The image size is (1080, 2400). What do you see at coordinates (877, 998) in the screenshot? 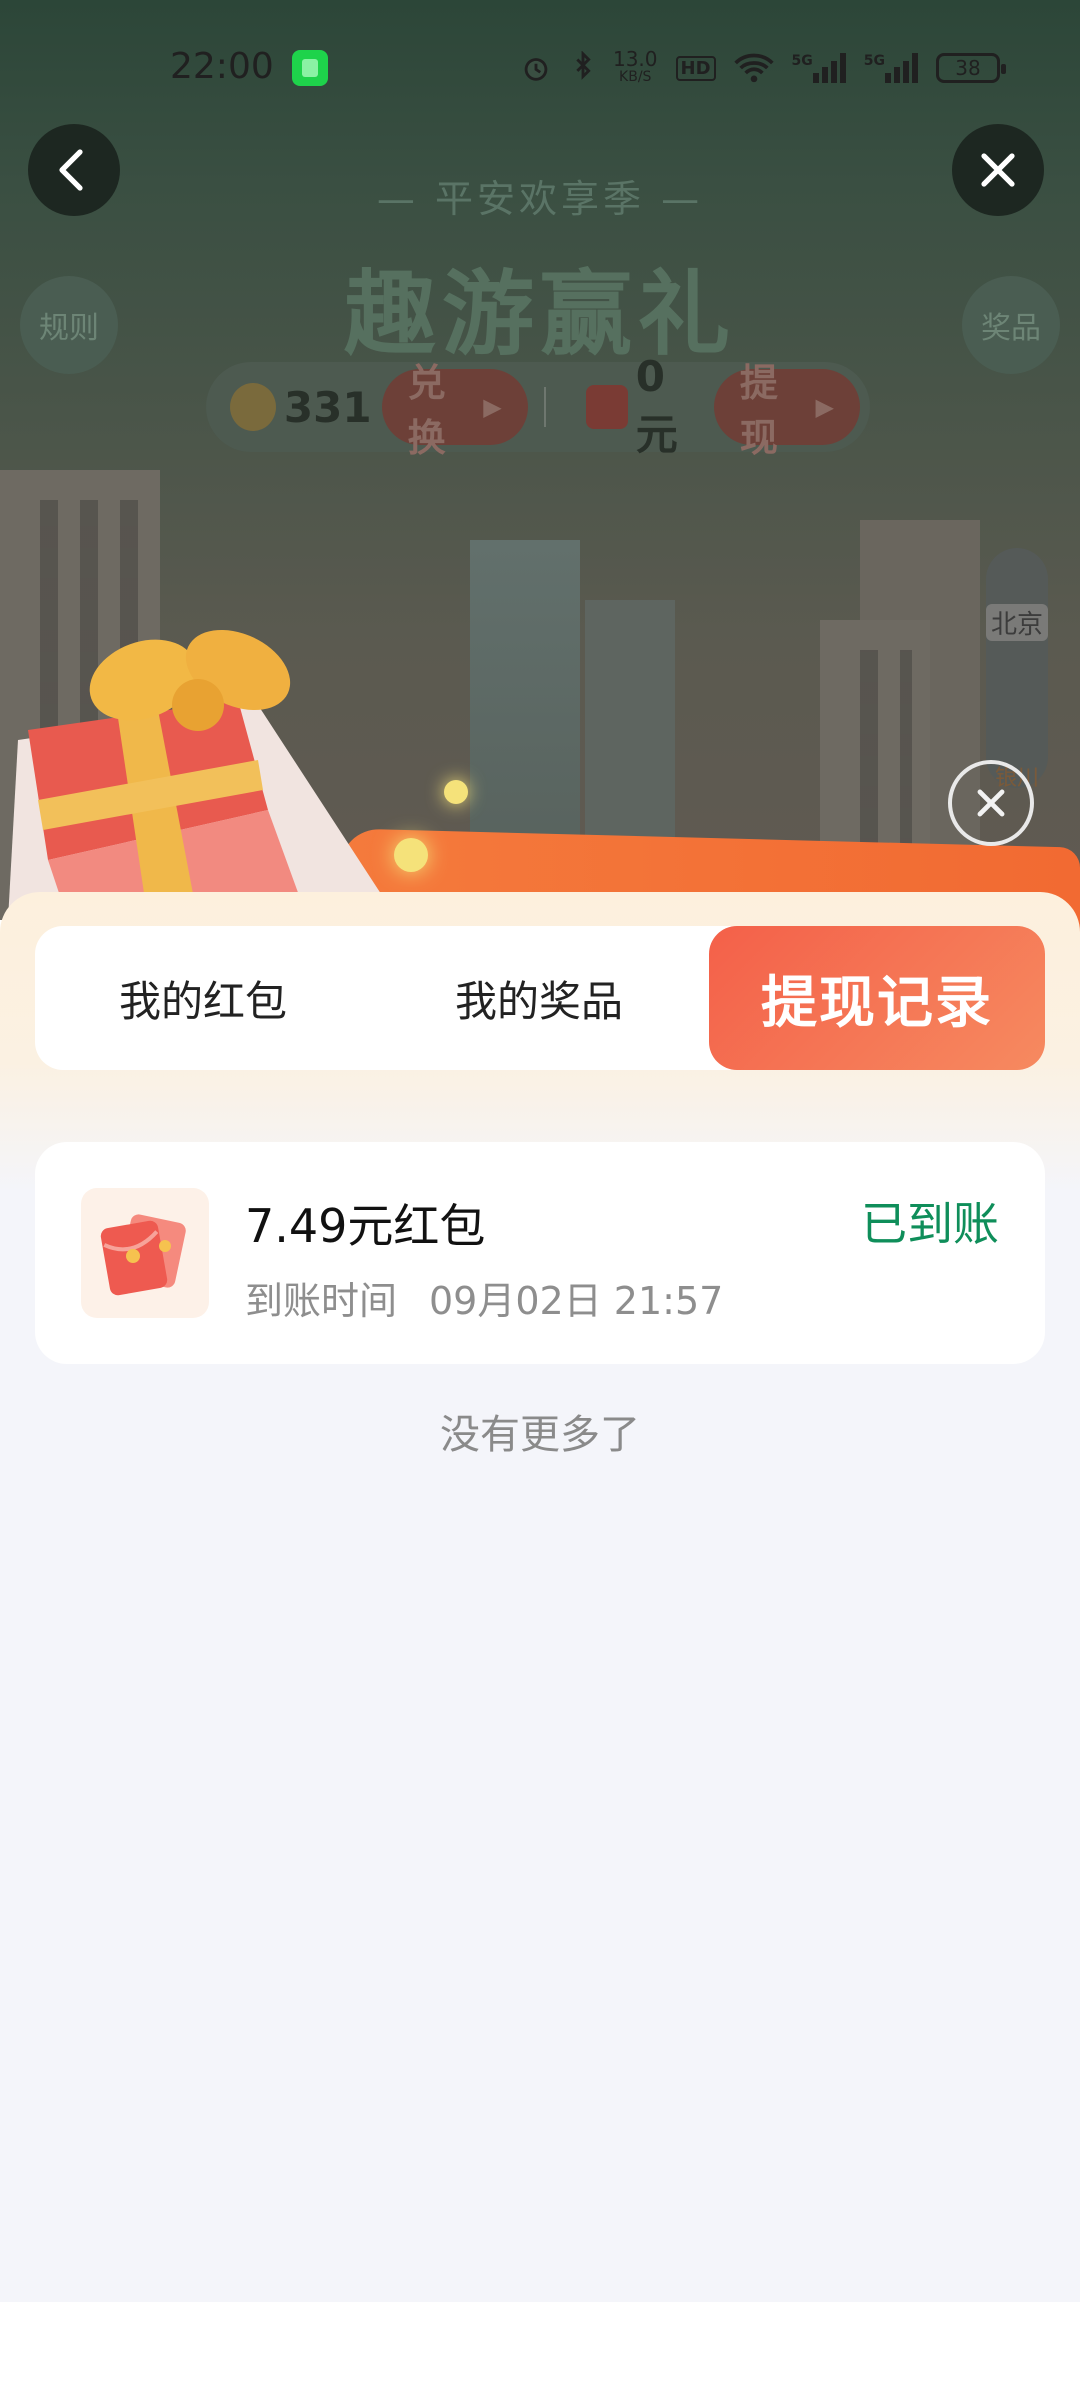
I see `tab-withdraw-records: 提现记录` at bounding box center [877, 998].